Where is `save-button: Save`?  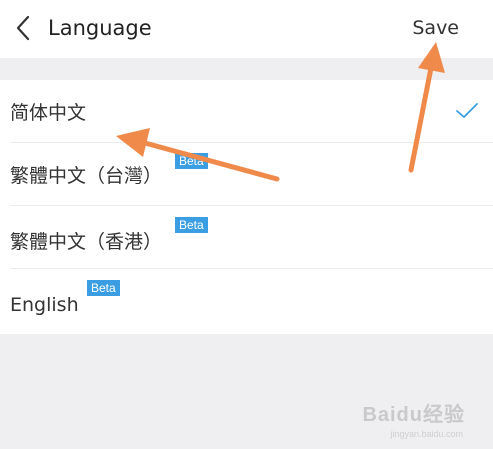 save-button: Save is located at coordinates (435, 28).